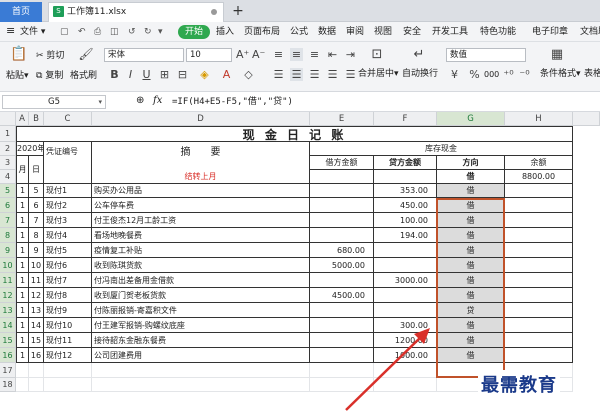  Describe the element at coordinates (68, 250) in the screenshot. I see `row-voucher: 现付5` at that location.